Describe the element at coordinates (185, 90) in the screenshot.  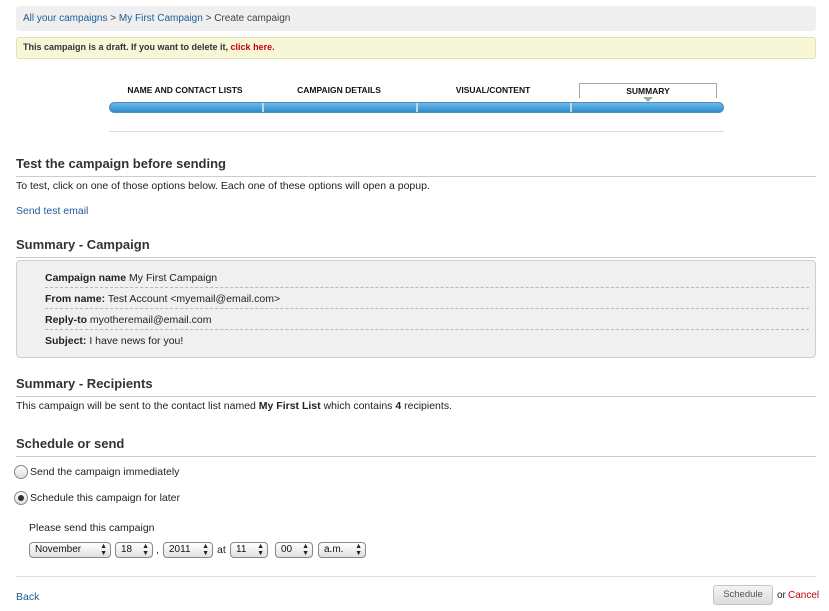
I see `wizard-step-name-contact-lists: NAME AND CONTACT LISTS` at that location.